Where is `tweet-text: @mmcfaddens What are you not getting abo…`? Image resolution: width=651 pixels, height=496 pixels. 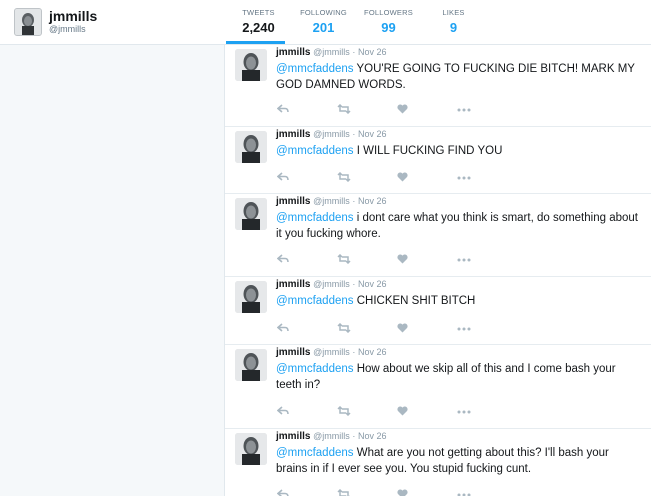
tweet-text: @mmcfaddens What are you not getting abo… is located at coordinates (458, 461).